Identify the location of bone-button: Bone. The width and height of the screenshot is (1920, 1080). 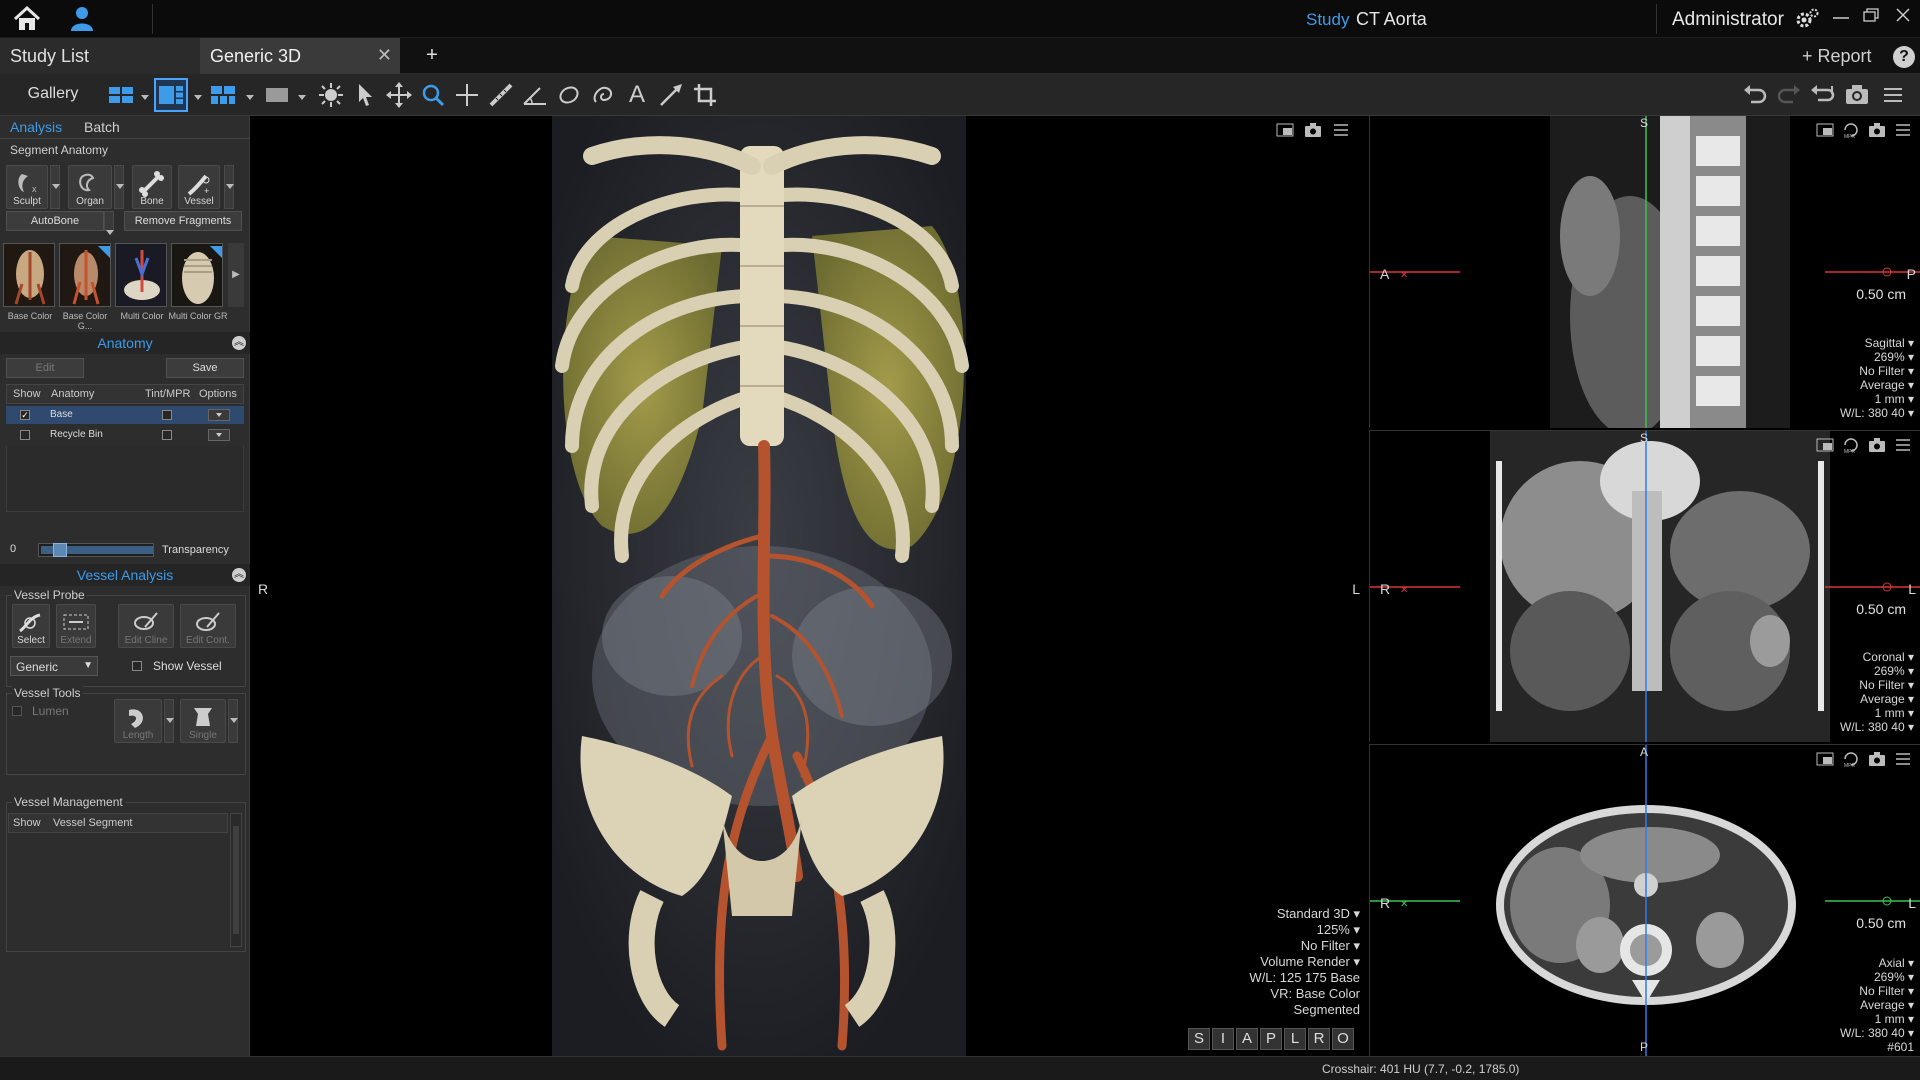
(152, 187).